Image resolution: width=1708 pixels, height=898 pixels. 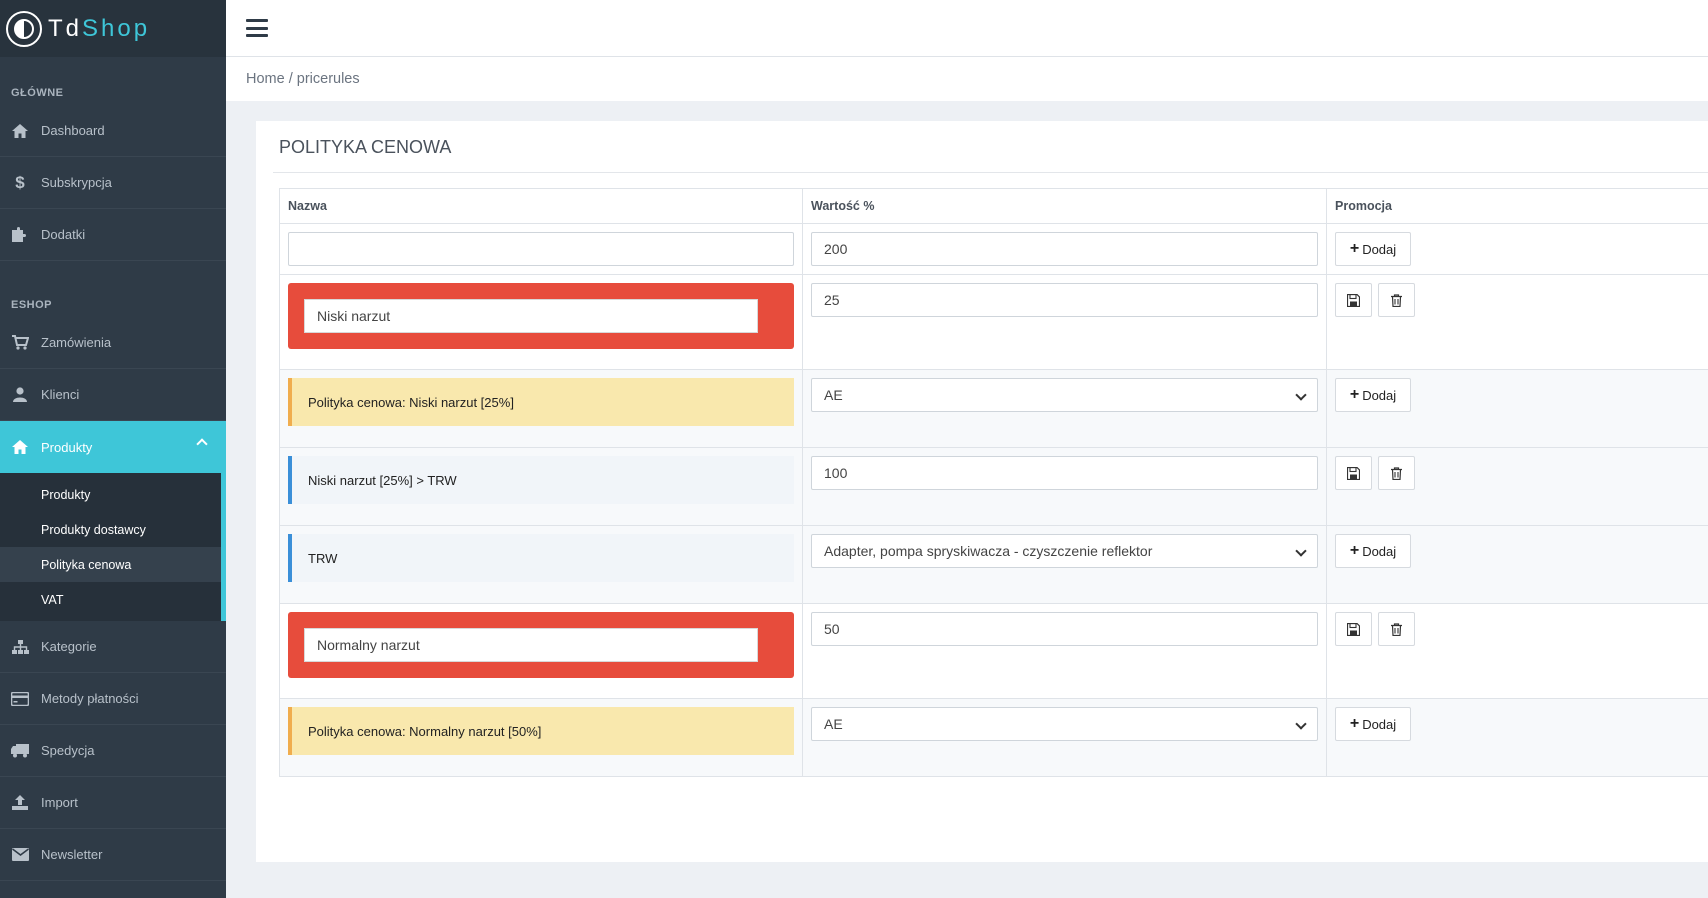 I want to click on sidebar-item-label: Kategorie, so click(x=69, y=646).